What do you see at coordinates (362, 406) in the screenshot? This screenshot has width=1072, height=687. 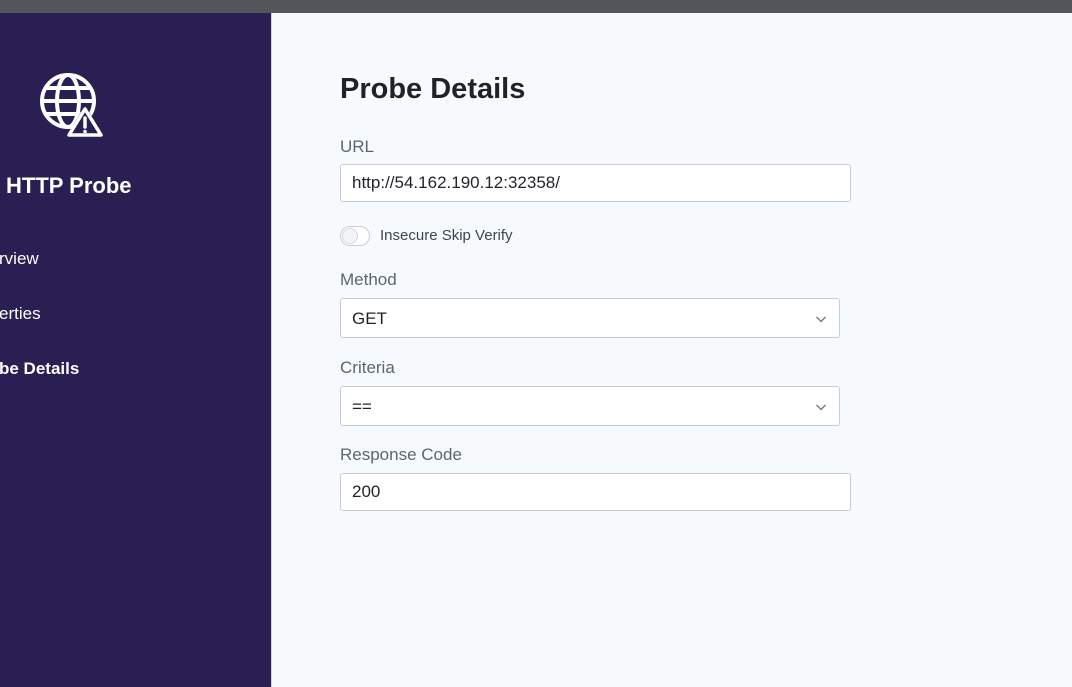 I see `criteria-value: ==` at bounding box center [362, 406].